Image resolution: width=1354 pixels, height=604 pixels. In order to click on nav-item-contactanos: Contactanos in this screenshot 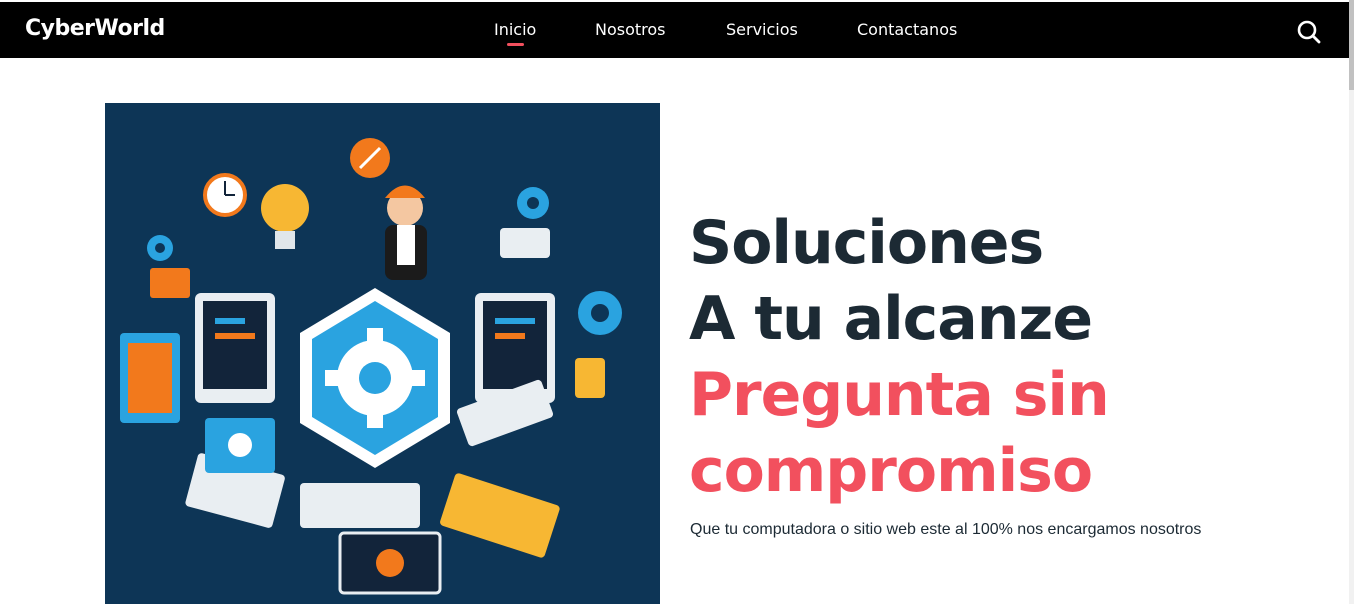, I will do `click(907, 29)`.